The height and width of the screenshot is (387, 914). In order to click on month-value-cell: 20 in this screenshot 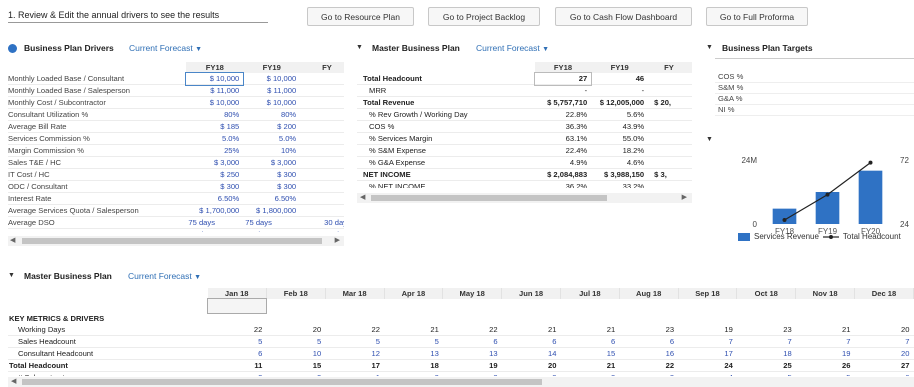, I will do `click(884, 354)`.